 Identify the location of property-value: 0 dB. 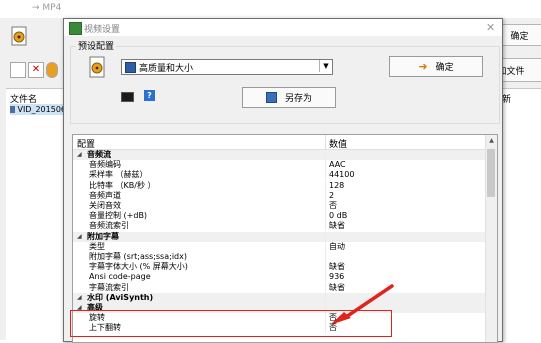
(338, 216).